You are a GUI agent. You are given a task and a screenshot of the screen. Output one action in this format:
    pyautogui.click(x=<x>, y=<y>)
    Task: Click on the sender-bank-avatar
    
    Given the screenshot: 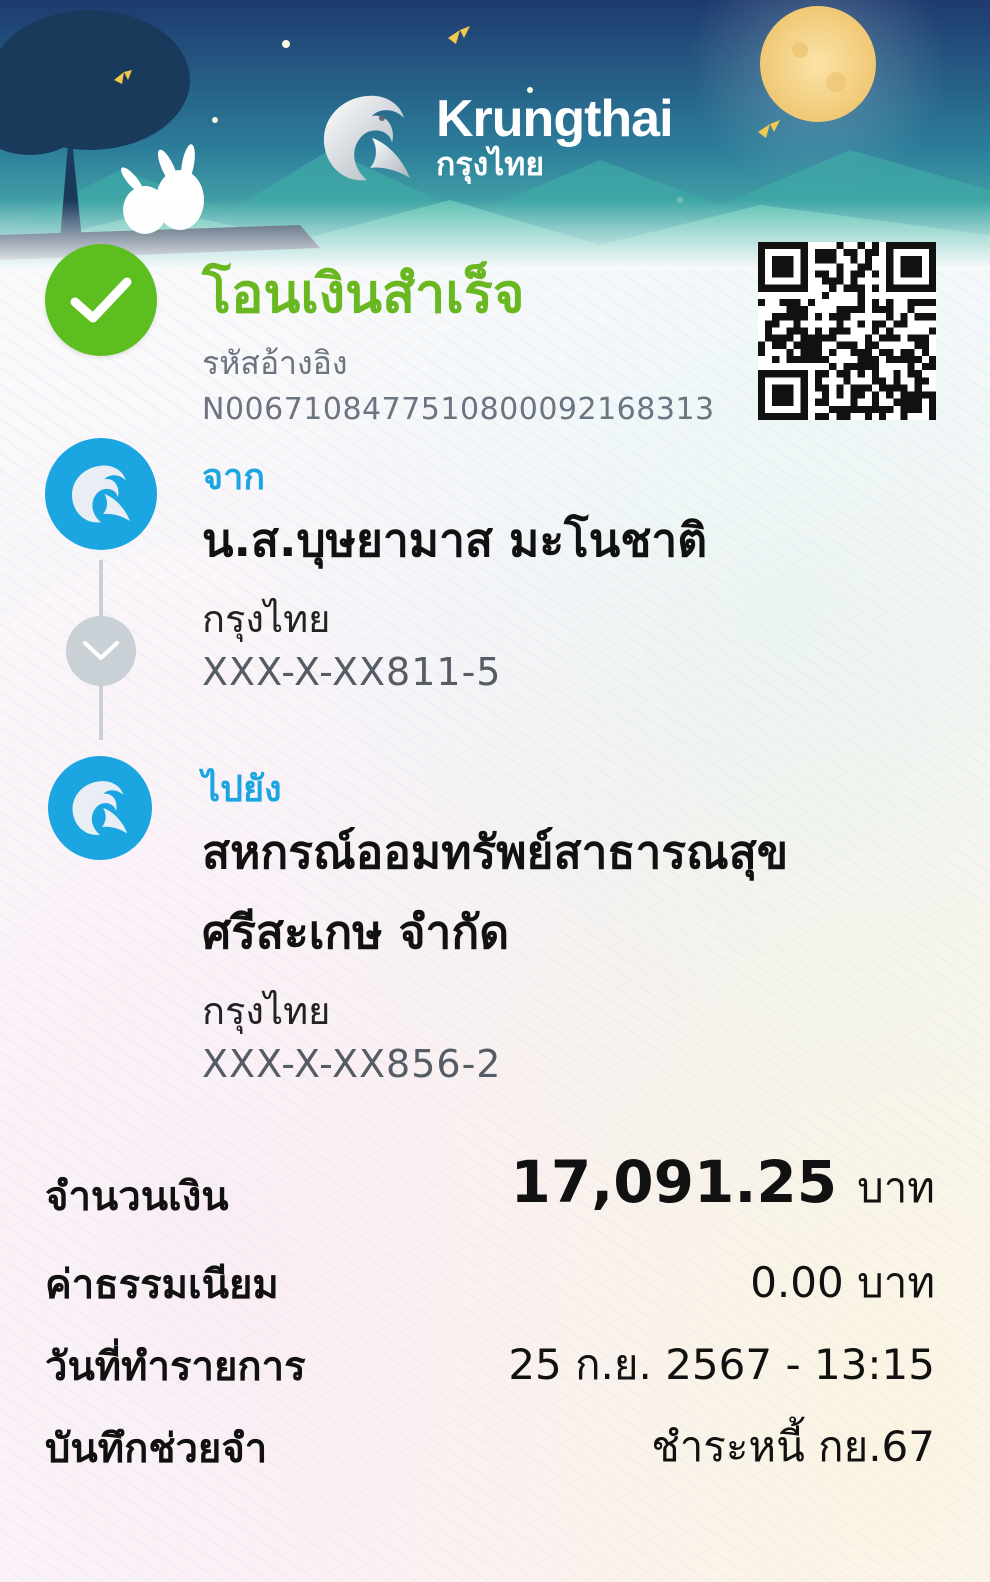 What is the action you would take?
    pyautogui.click(x=101, y=494)
    